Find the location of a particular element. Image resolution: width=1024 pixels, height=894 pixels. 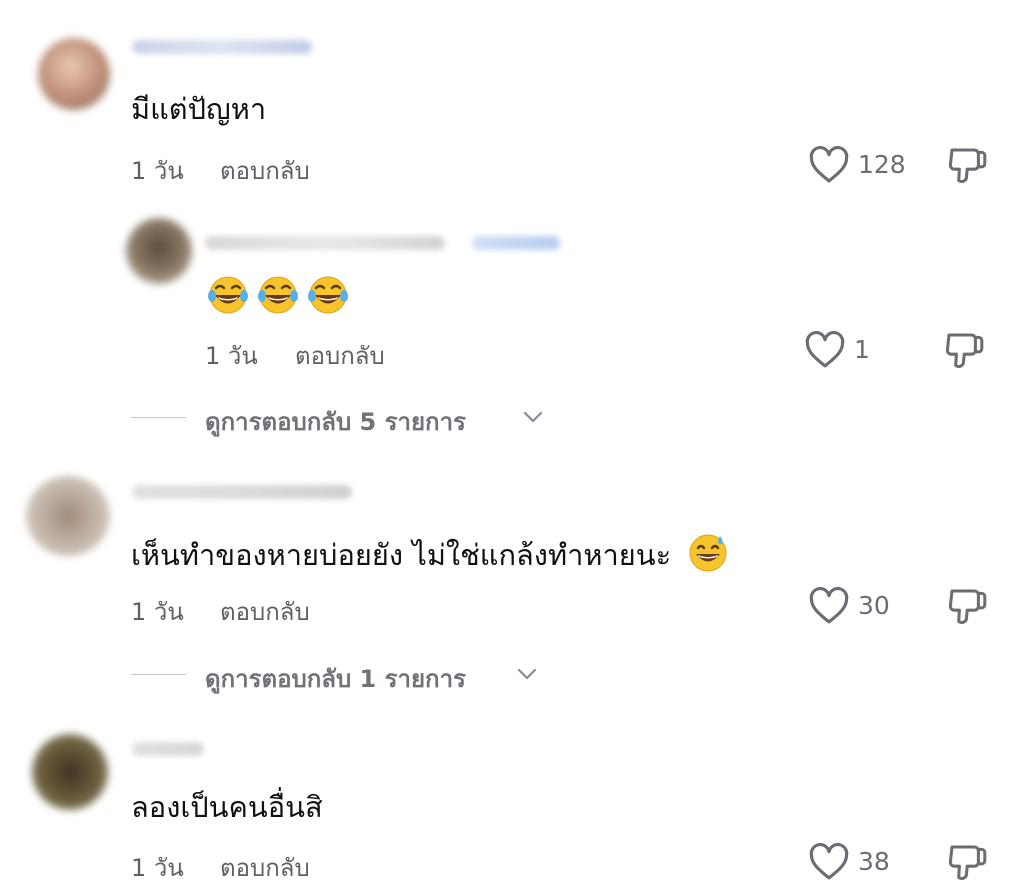

comment-text: เห็นทำของหายบ่อยยัง ไม่ใช่แกล้งทำหายนะ is located at coordinates (429, 557).